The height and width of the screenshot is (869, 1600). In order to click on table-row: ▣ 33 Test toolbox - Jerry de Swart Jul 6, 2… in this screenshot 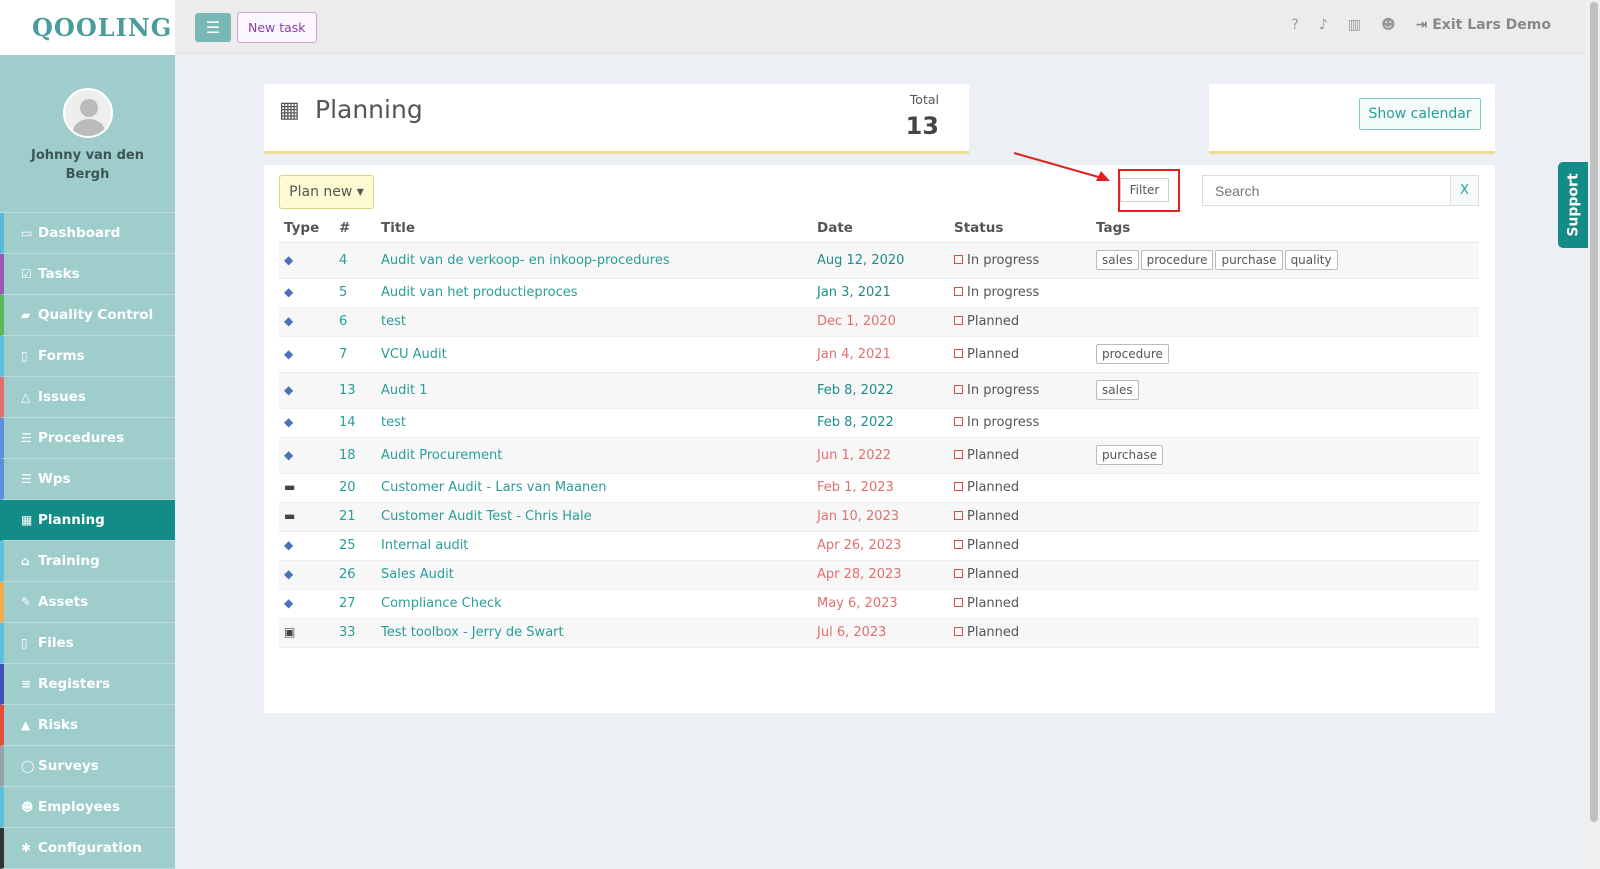, I will do `click(879, 633)`.